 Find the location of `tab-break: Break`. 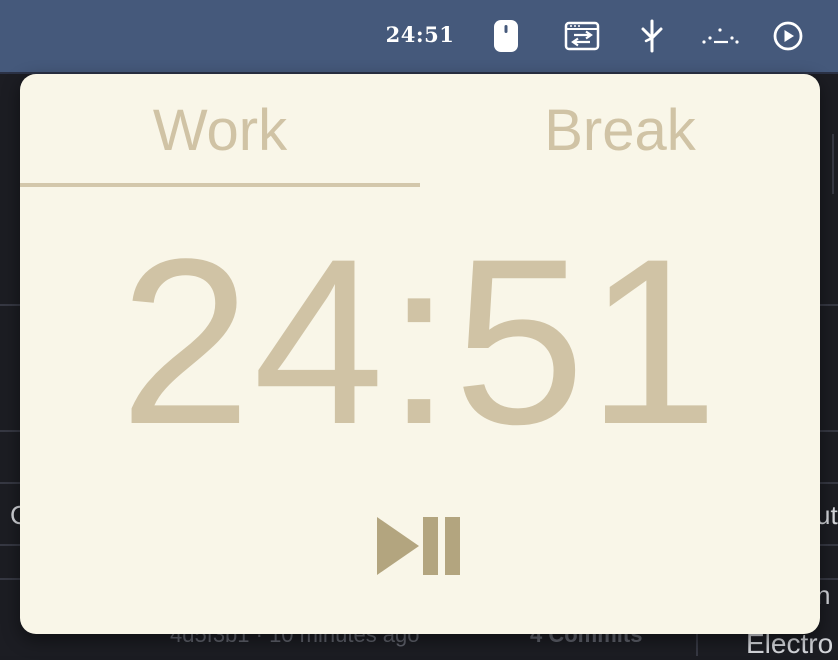

tab-break: Break is located at coordinates (620, 130).